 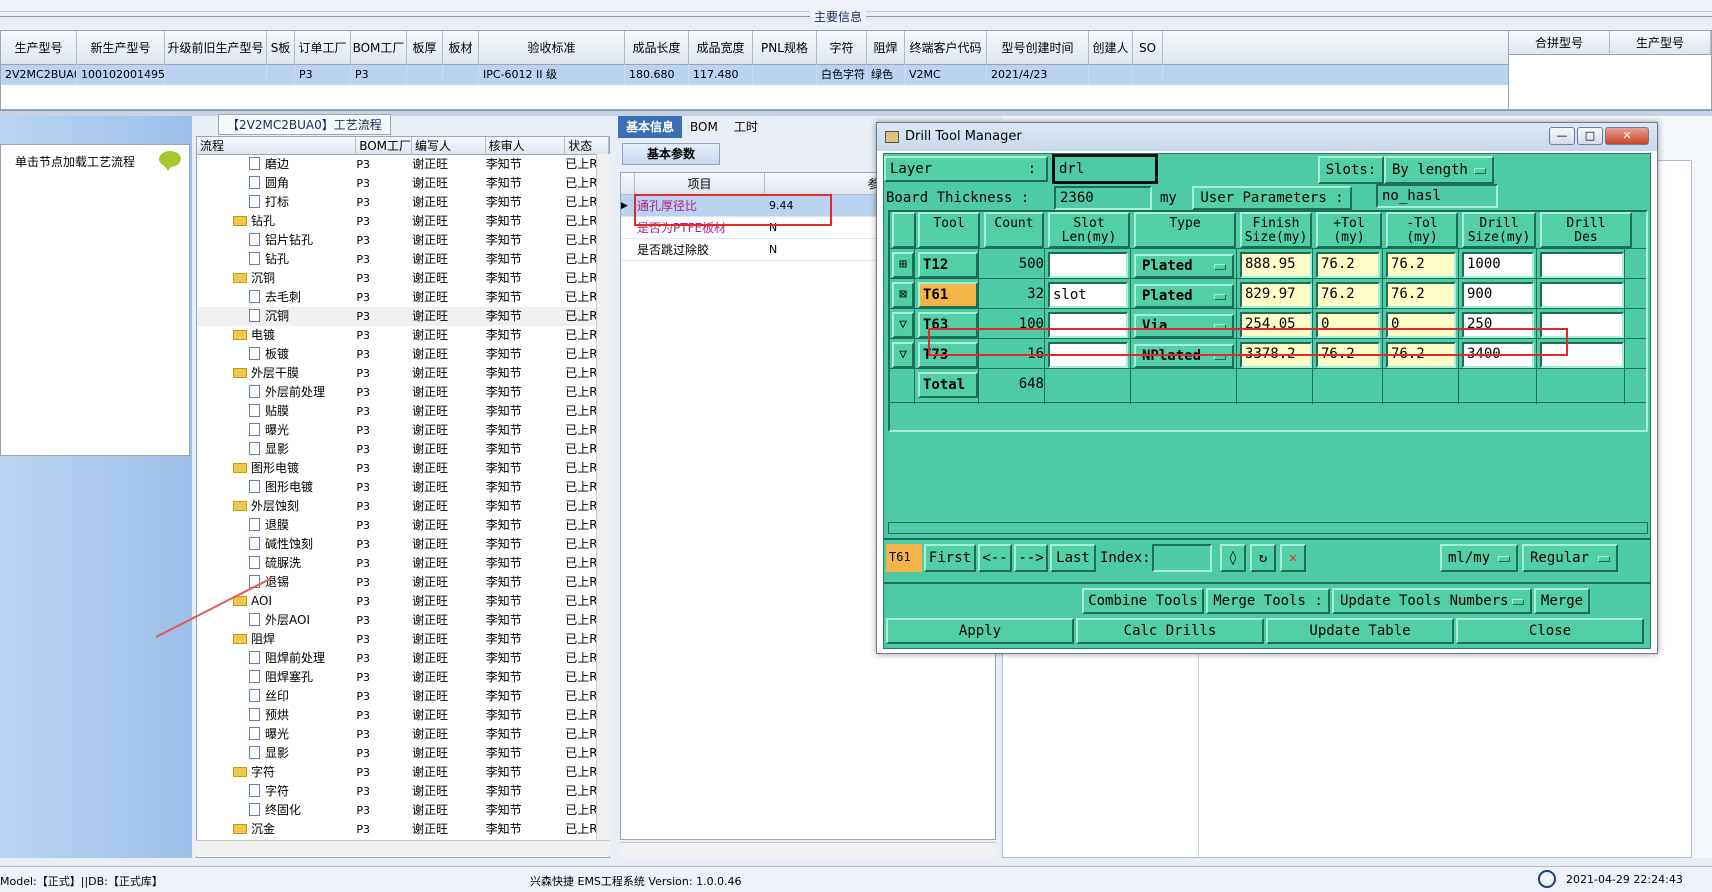 What do you see at coordinates (1143, 601) in the screenshot?
I see `combine-tools-button: Combine Tools` at bounding box center [1143, 601].